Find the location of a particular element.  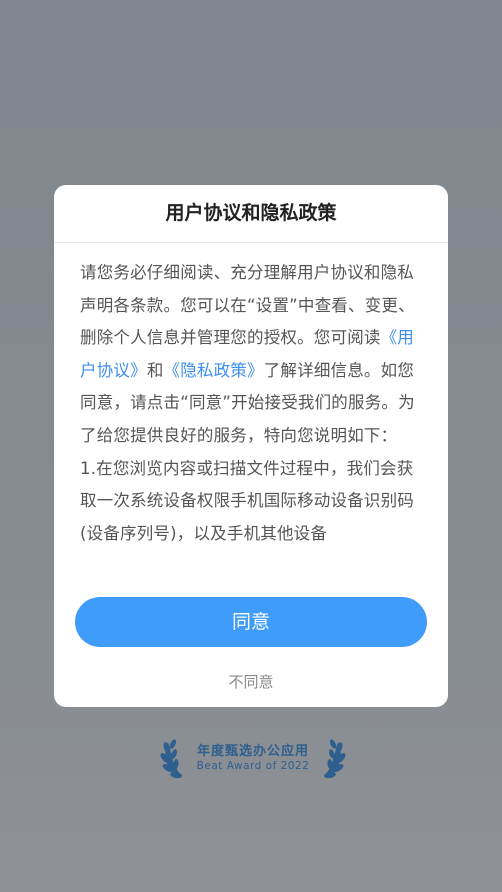

body-text-and: 和 is located at coordinates (155, 370).